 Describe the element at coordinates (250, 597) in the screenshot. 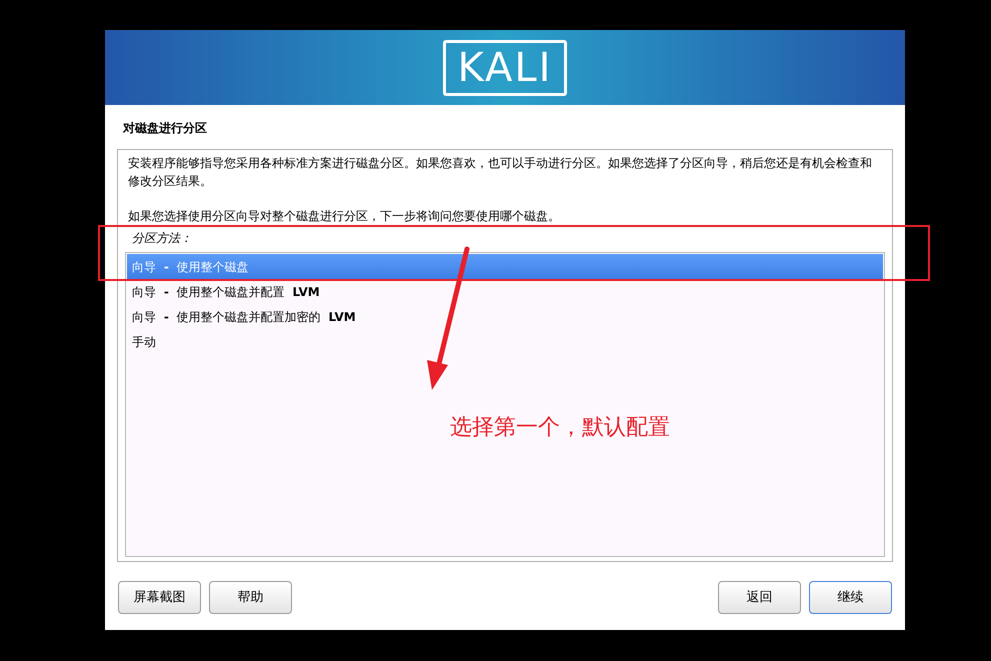

I see `dialog-button: 帮助` at that location.